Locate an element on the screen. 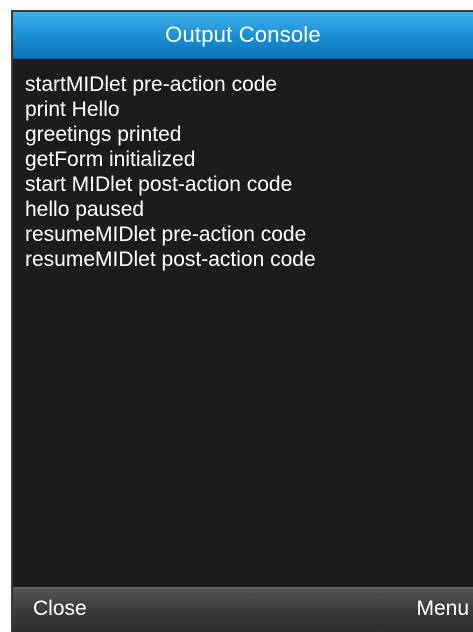 The image size is (473, 632). title-bar: Output Console is located at coordinates (243, 35).